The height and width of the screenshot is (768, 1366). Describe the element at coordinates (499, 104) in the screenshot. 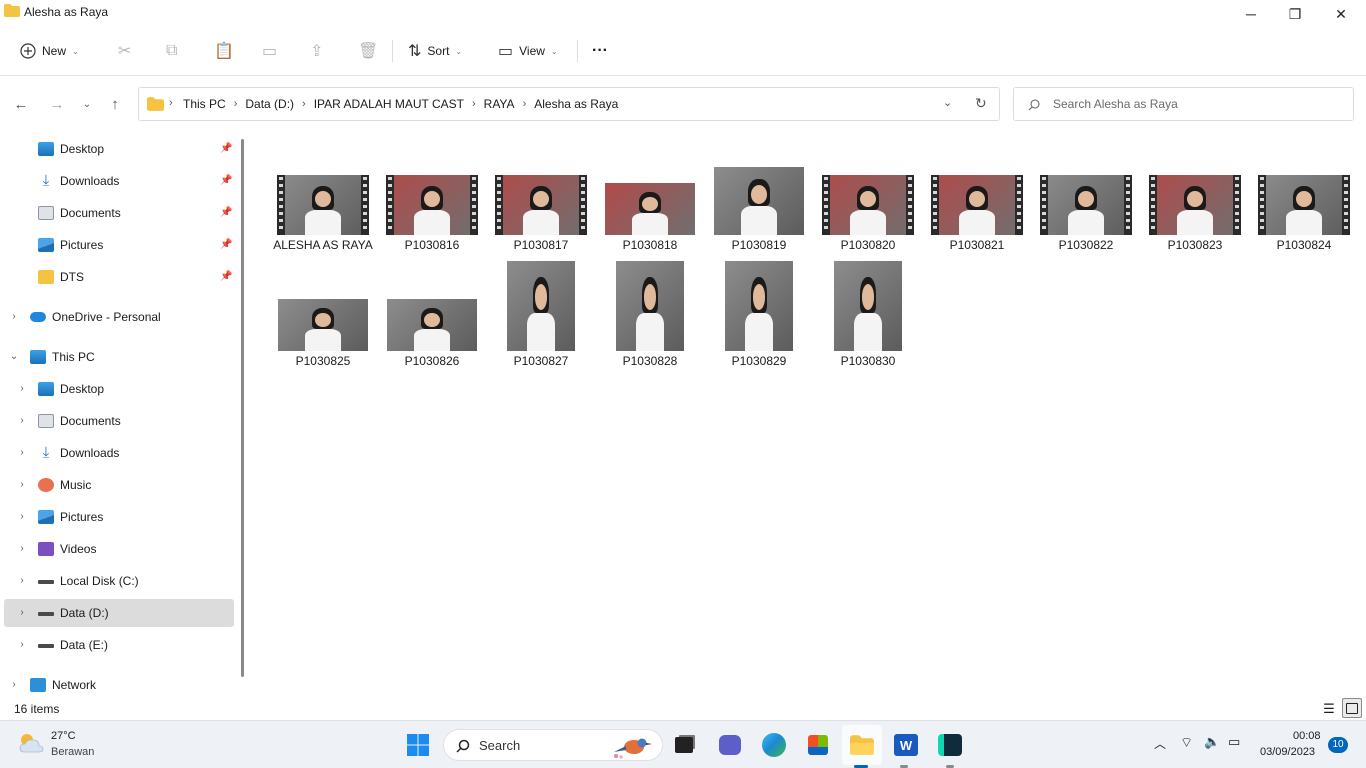

I see `breadcrumb-raya: RAYA` at that location.